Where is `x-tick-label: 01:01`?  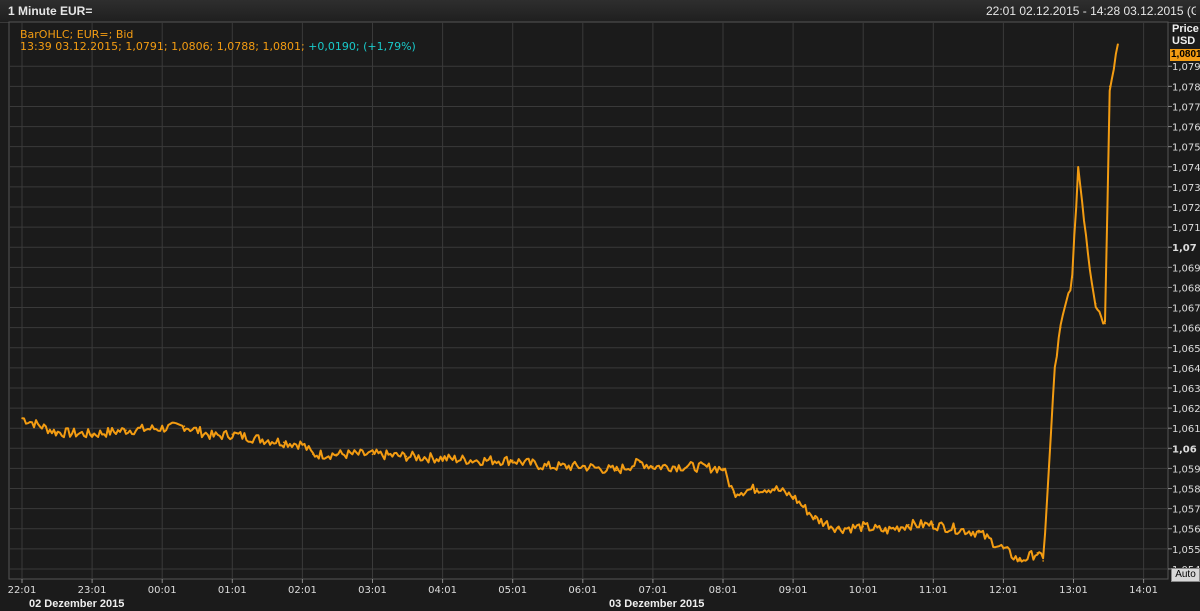
x-tick-label: 01:01 is located at coordinates (232, 590).